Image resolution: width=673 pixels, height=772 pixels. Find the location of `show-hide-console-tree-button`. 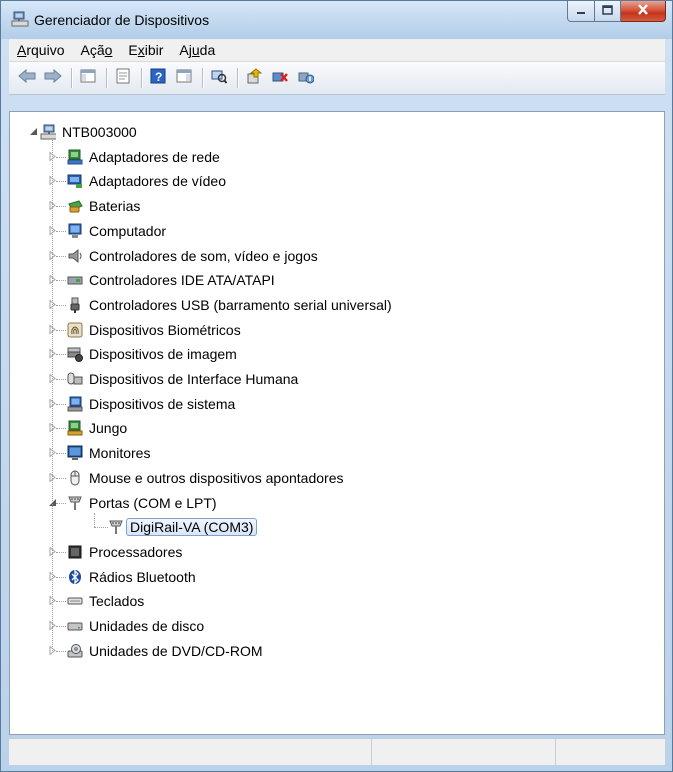

show-hide-console-tree-button is located at coordinates (88, 78).